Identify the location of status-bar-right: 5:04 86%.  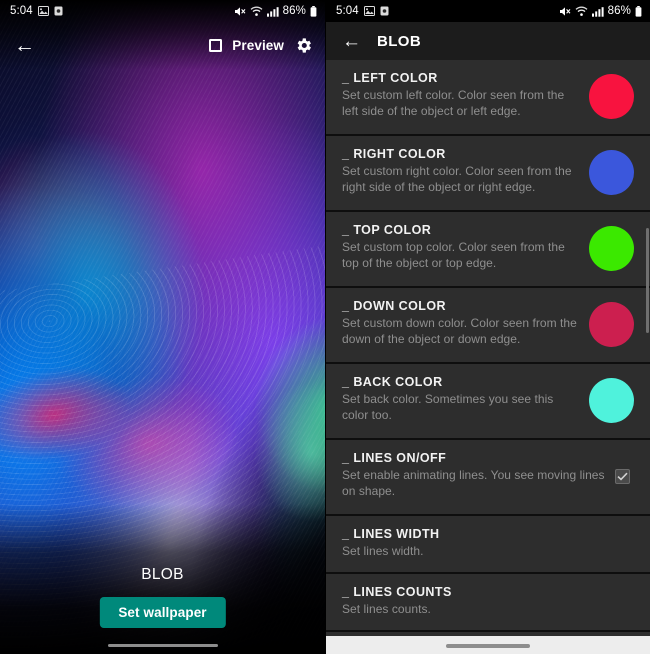
(488, 11).